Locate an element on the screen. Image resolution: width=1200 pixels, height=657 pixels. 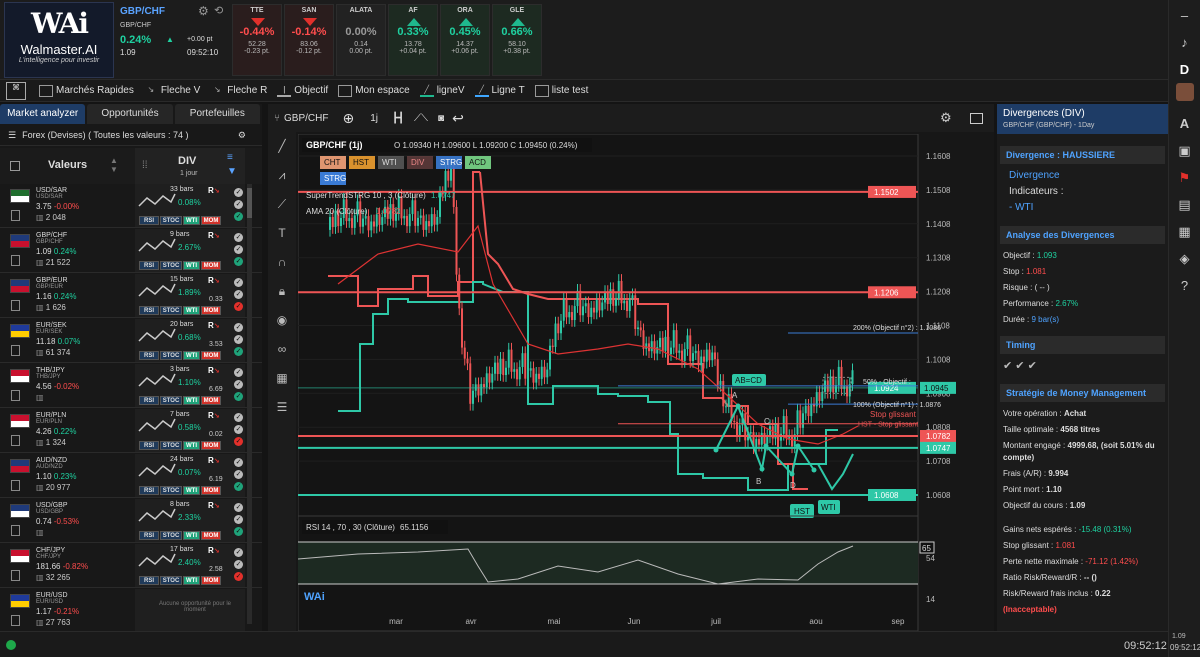
maximize-icon is located at coordinates (976, 118).